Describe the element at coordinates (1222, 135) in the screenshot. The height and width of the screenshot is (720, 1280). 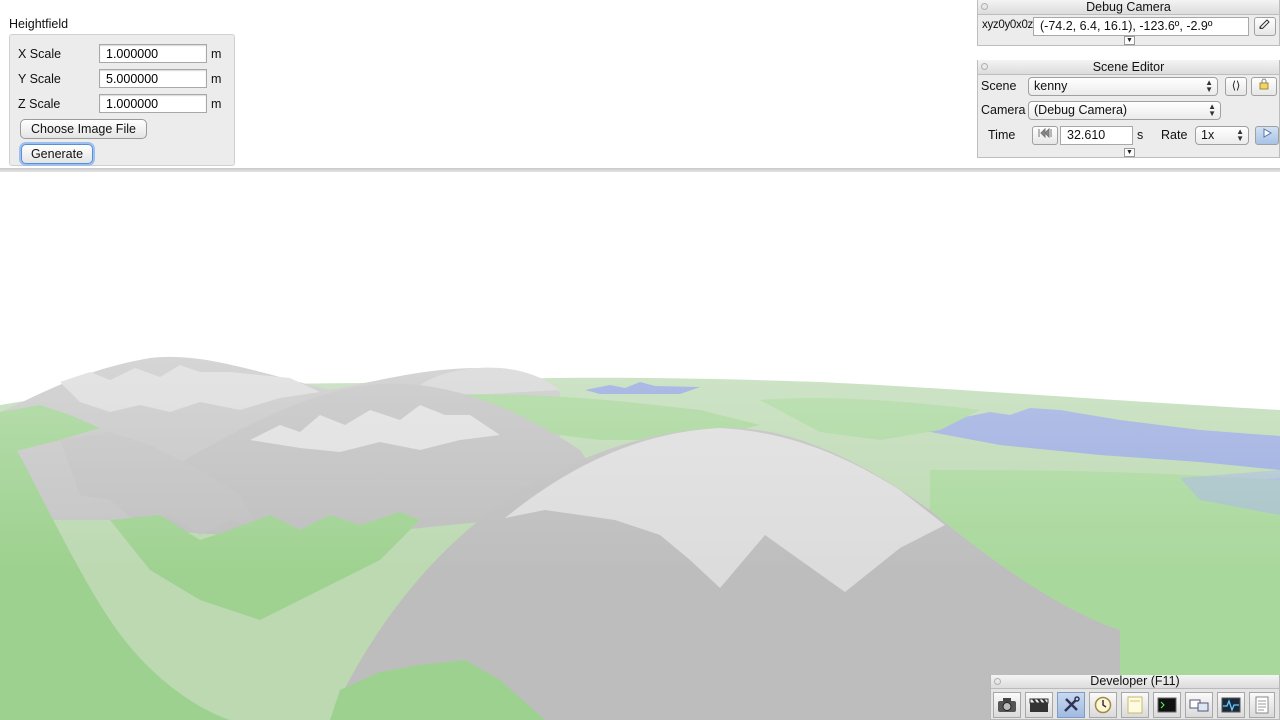
I see `rate-select: 1x ▲ ▼` at that location.